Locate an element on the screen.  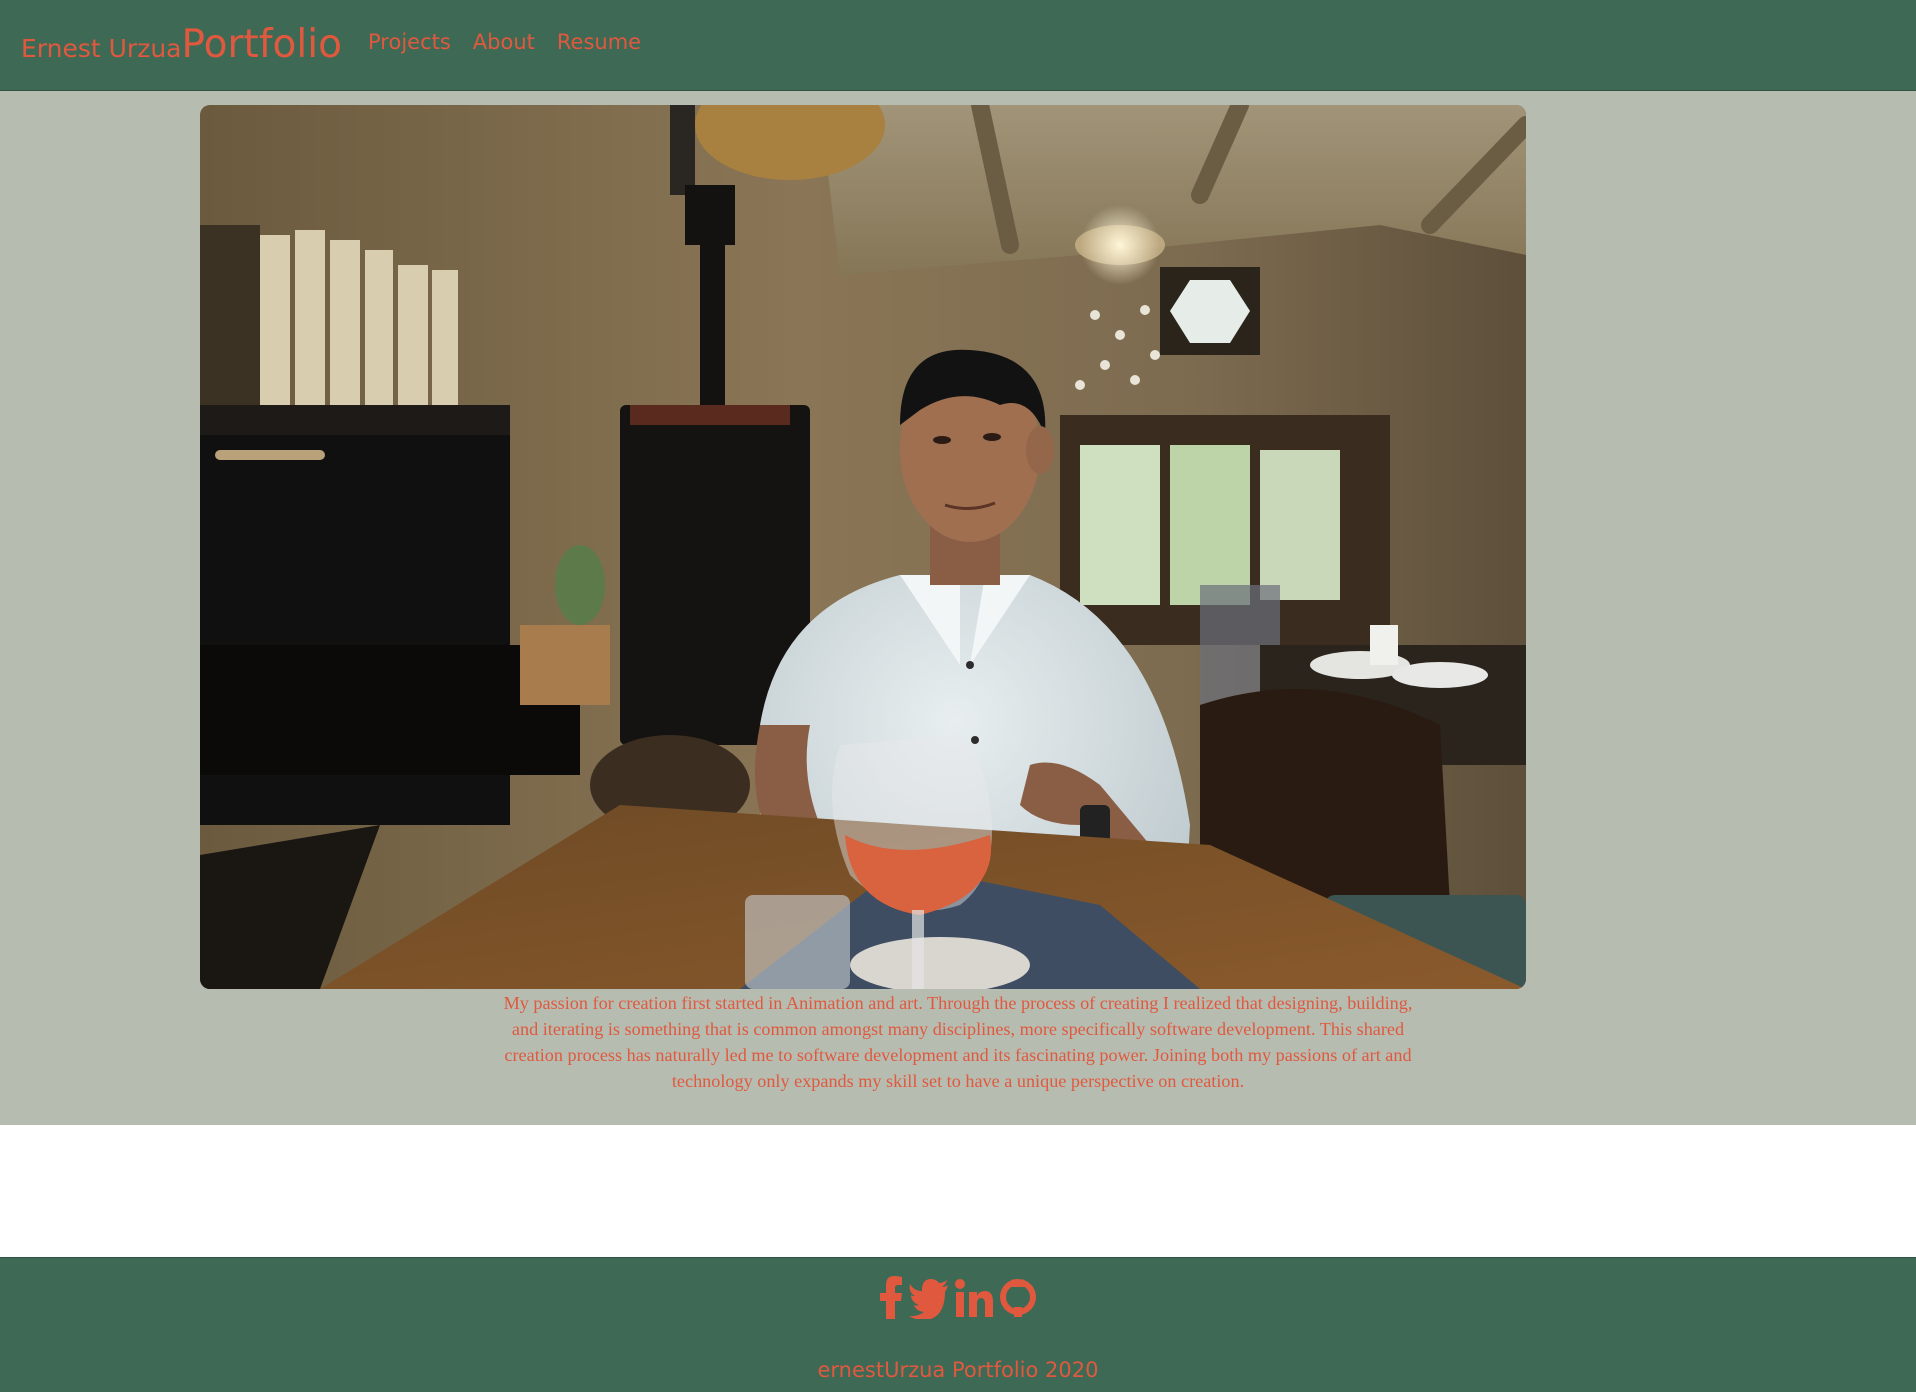
facebook-icon is located at coordinates (891, 1297).